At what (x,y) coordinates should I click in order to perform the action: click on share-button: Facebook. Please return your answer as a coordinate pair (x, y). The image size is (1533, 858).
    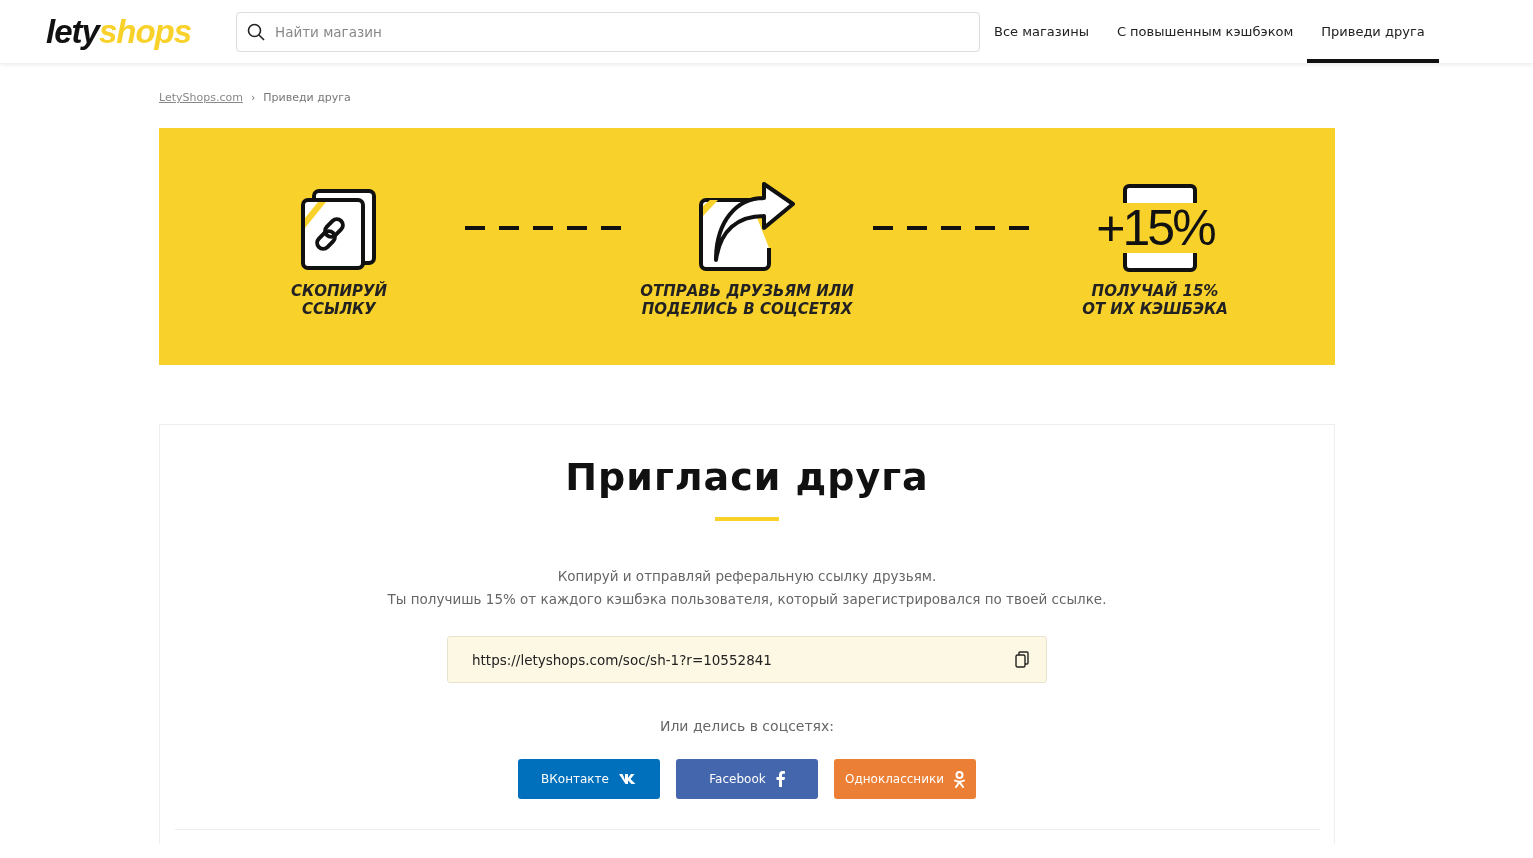
    Looking at the image, I should click on (747, 779).